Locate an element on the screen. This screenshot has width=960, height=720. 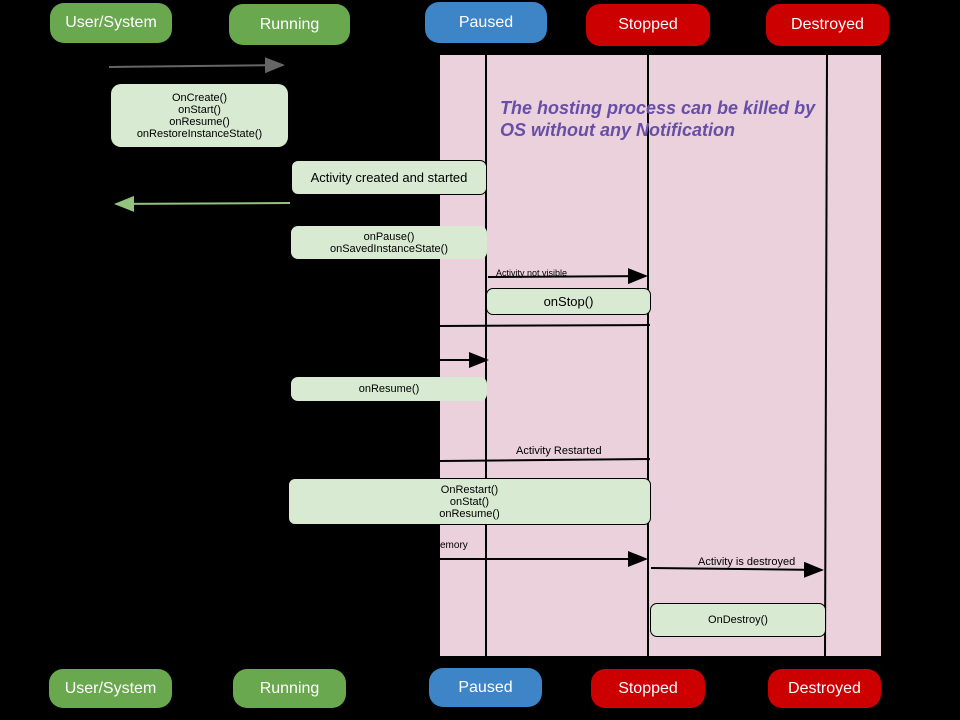
label-not-visible: Activity not visible is located at coordinates (532, 273).